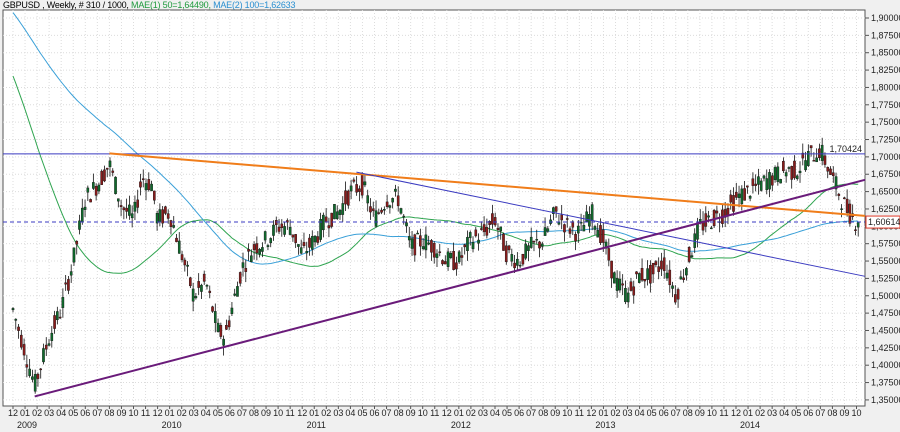  I want to click on x-year-label: 2010, so click(172, 425).